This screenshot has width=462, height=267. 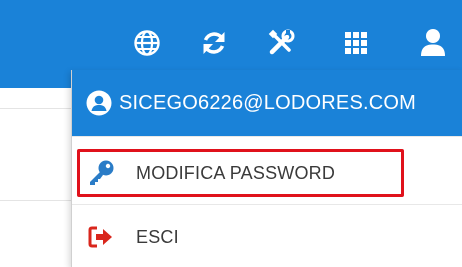 I want to click on user-email: SICEGO6226@LODORES.COM, so click(x=268, y=102).